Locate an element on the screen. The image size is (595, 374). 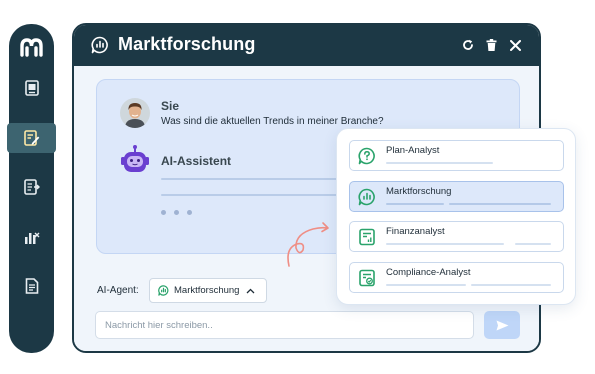
sidebar-item-charts is located at coordinates (31, 237).